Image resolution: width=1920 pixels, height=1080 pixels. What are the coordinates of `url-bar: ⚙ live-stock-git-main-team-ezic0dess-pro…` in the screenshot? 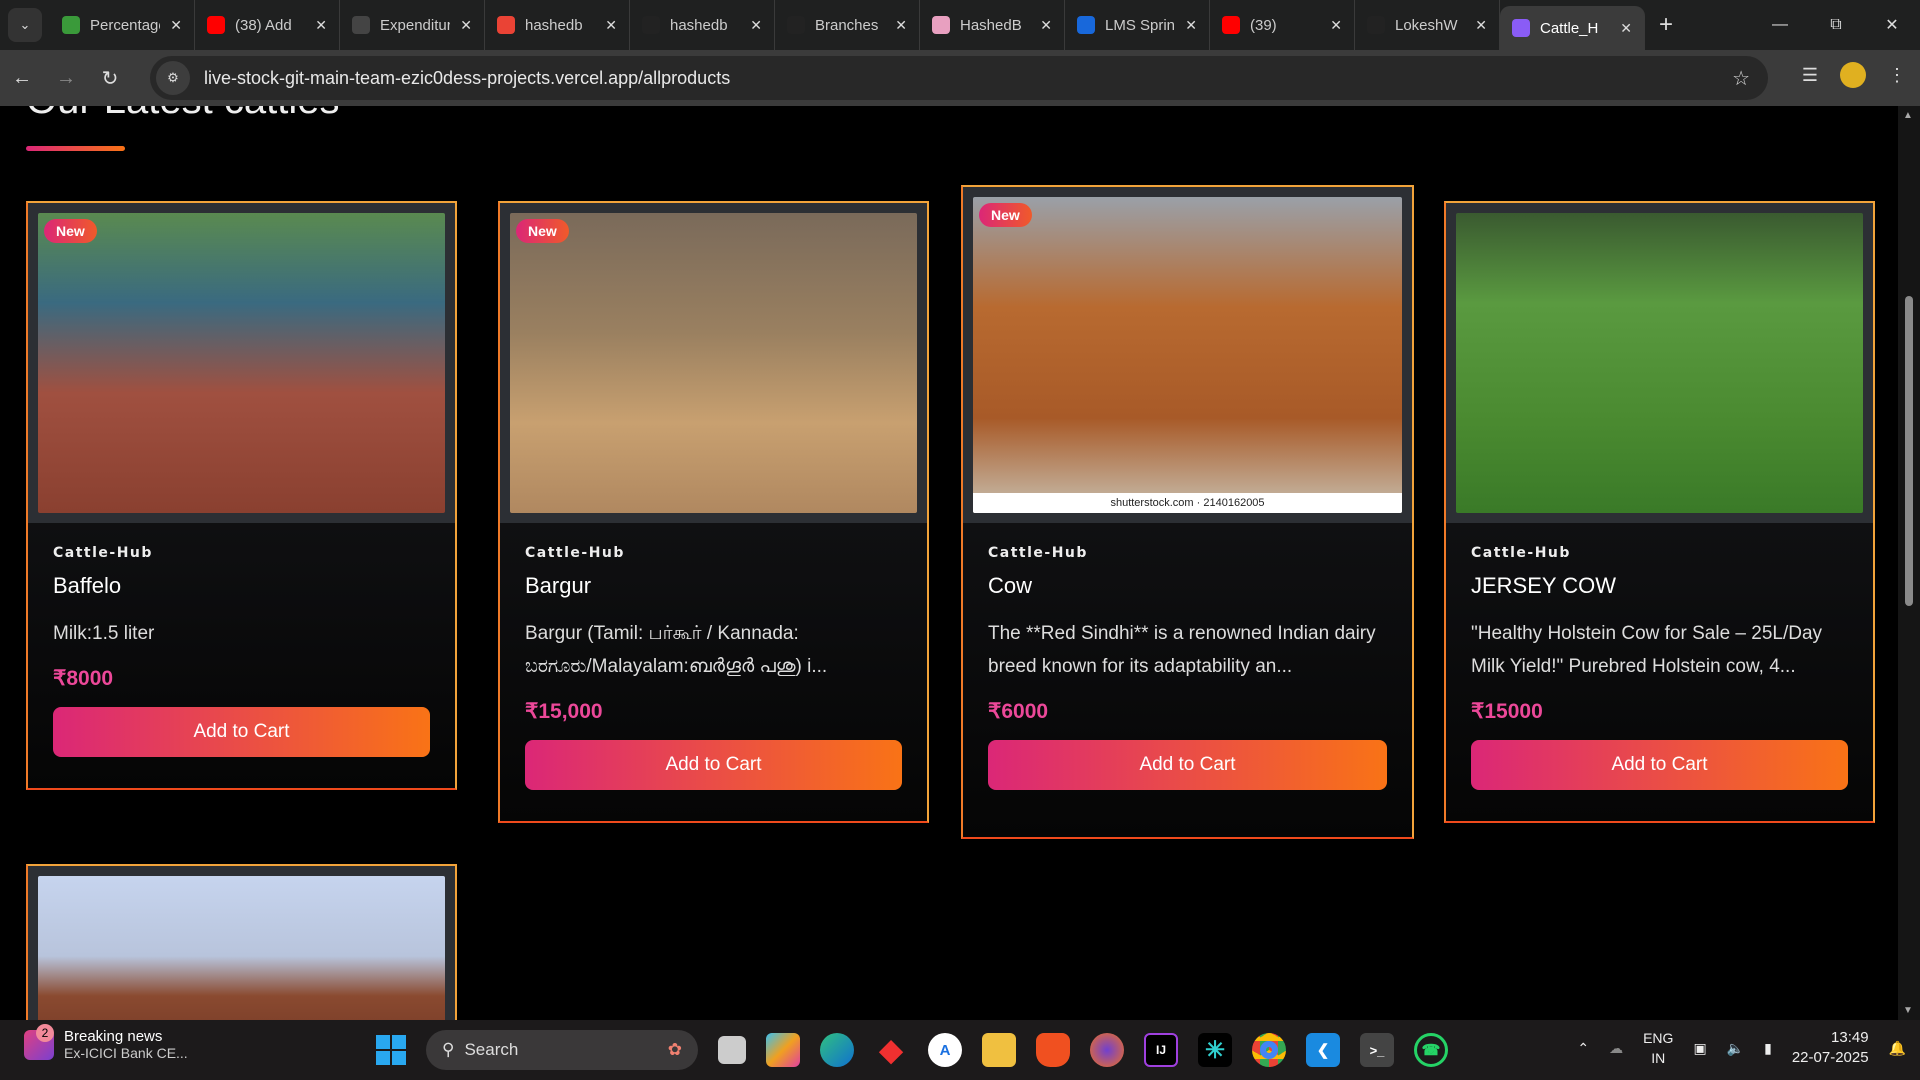 It's located at (959, 78).